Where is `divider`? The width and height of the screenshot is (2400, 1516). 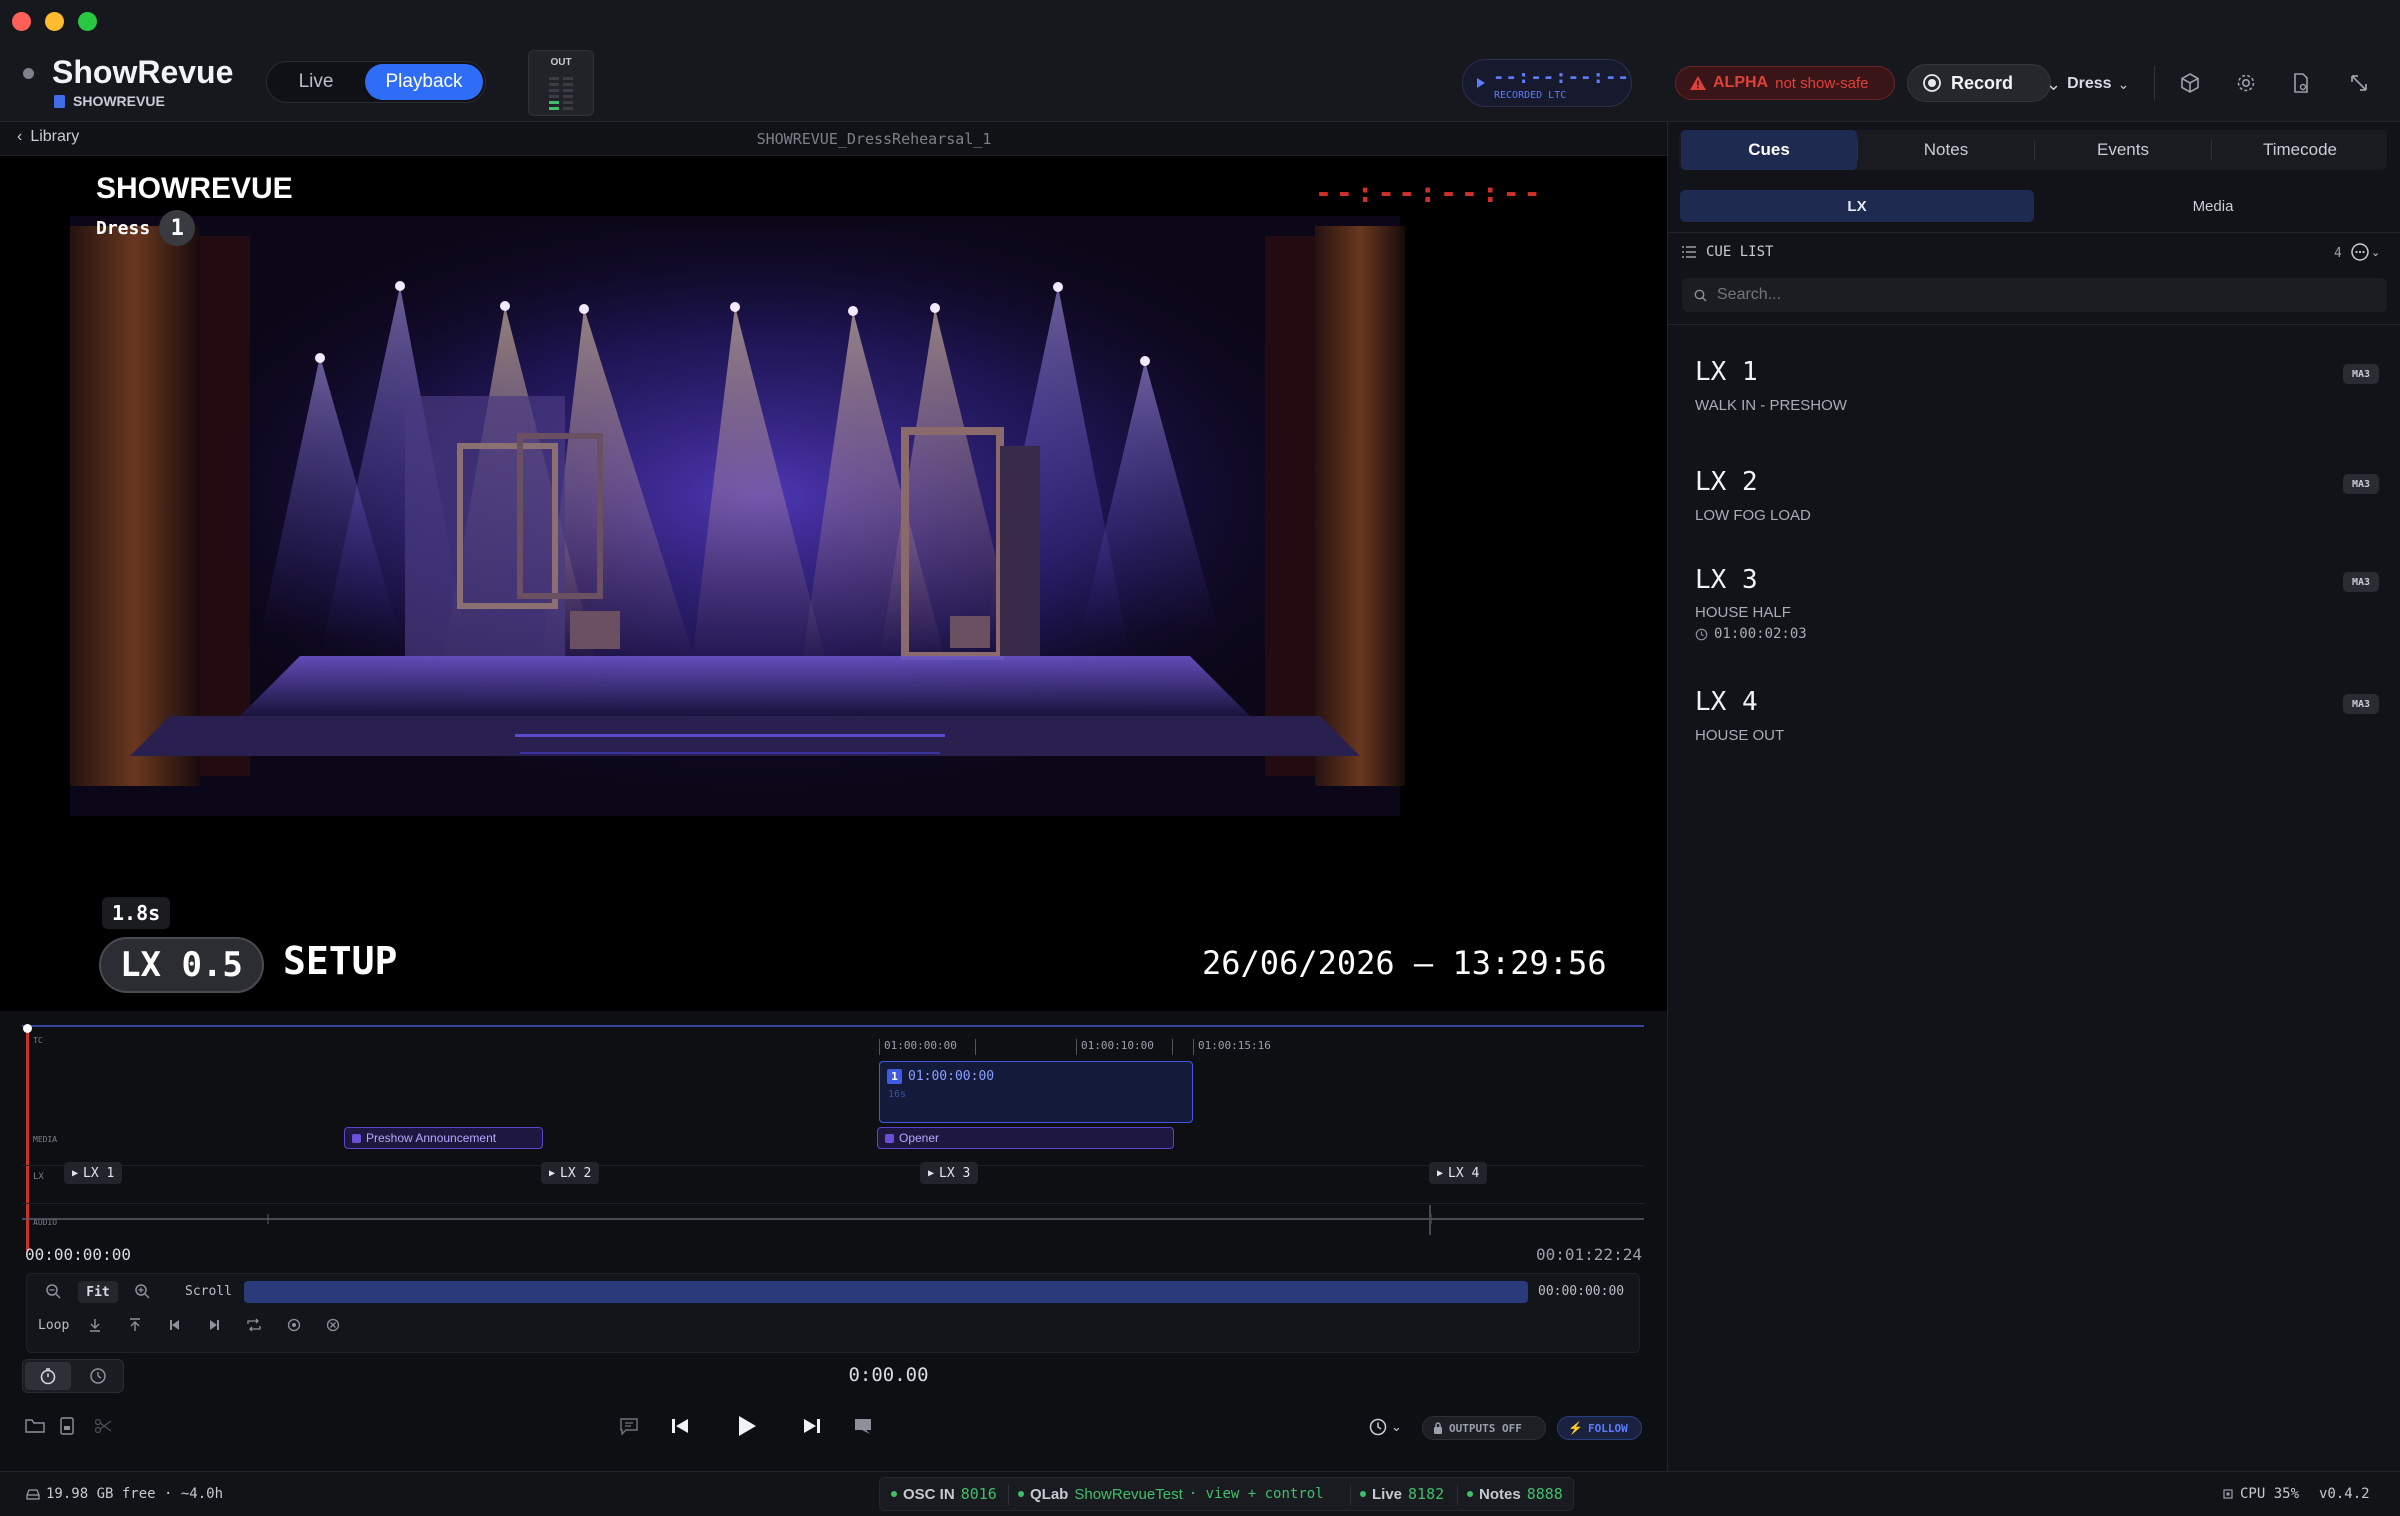 divider is located at coordinates (1008, 1495).